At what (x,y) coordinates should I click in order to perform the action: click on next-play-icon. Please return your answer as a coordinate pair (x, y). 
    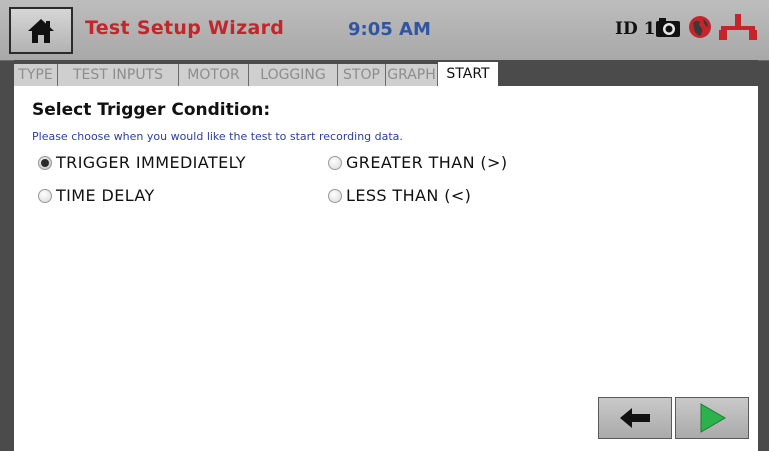
    Looking at the image, I should click on (713, 418).